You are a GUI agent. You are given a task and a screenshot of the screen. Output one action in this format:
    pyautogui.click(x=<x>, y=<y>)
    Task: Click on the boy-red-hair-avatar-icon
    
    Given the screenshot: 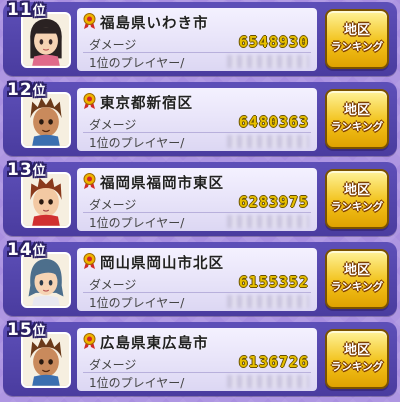 What is the action you would take?
    pyautogui.click(x=46, y=200)
    